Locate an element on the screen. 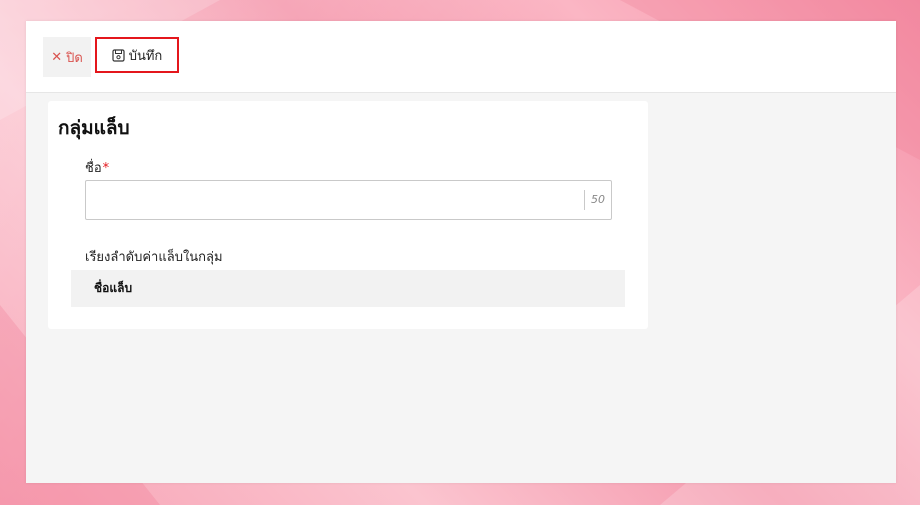  save-button-label: บันทึก is located at coordinates (145, 56).